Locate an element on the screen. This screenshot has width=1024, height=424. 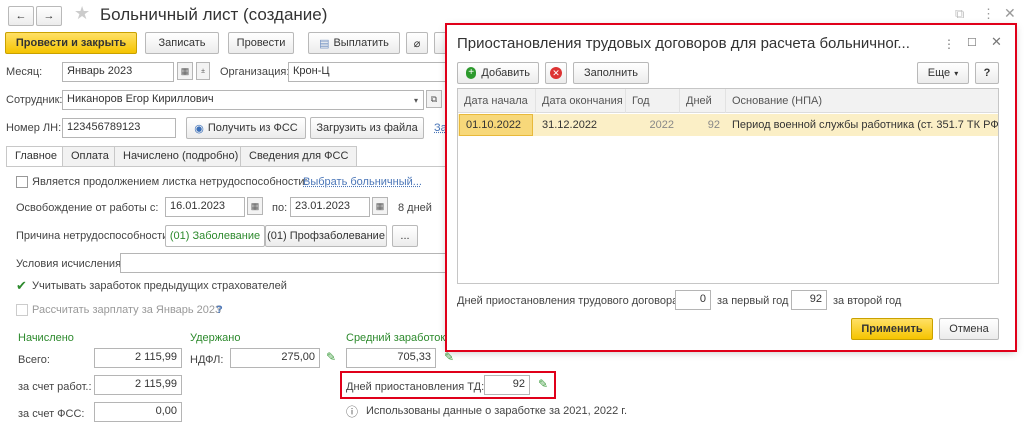
attach-button: ⌀ is located at coordinates (417, 43).